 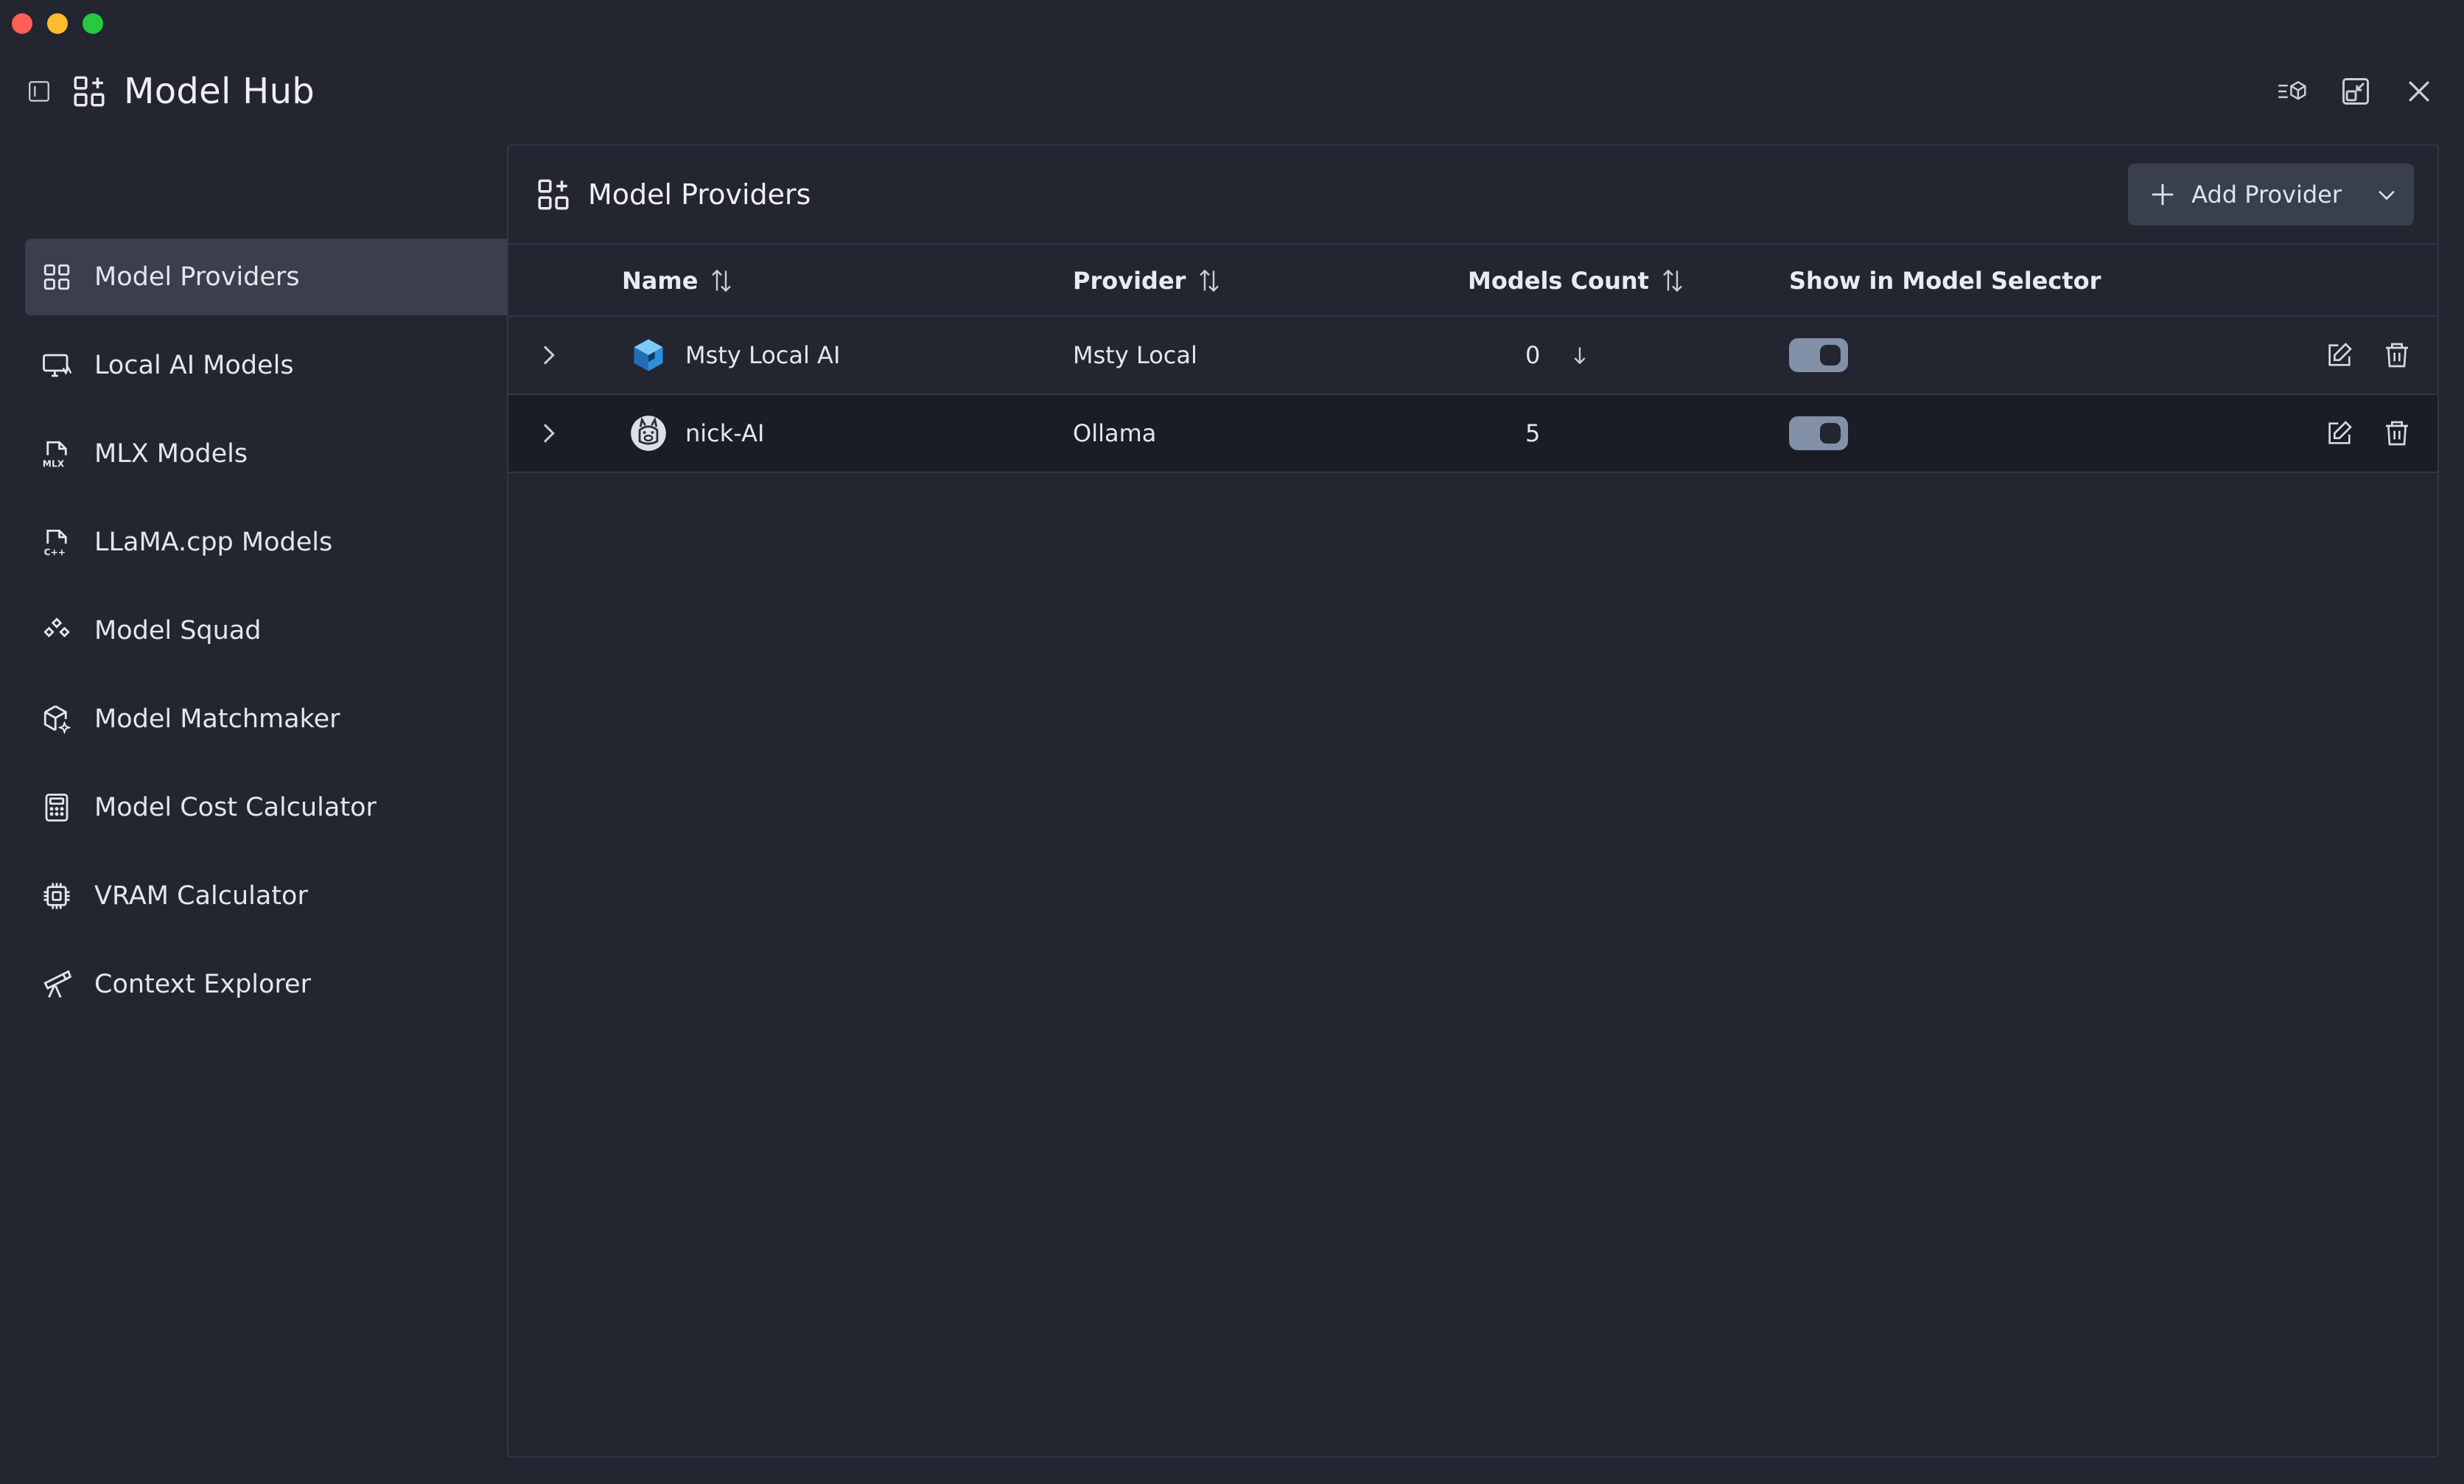 What do you see at coordinates (219, 91) in the screenshot?
I see `app-title: Model Hub` at bounding box center [219, 91].